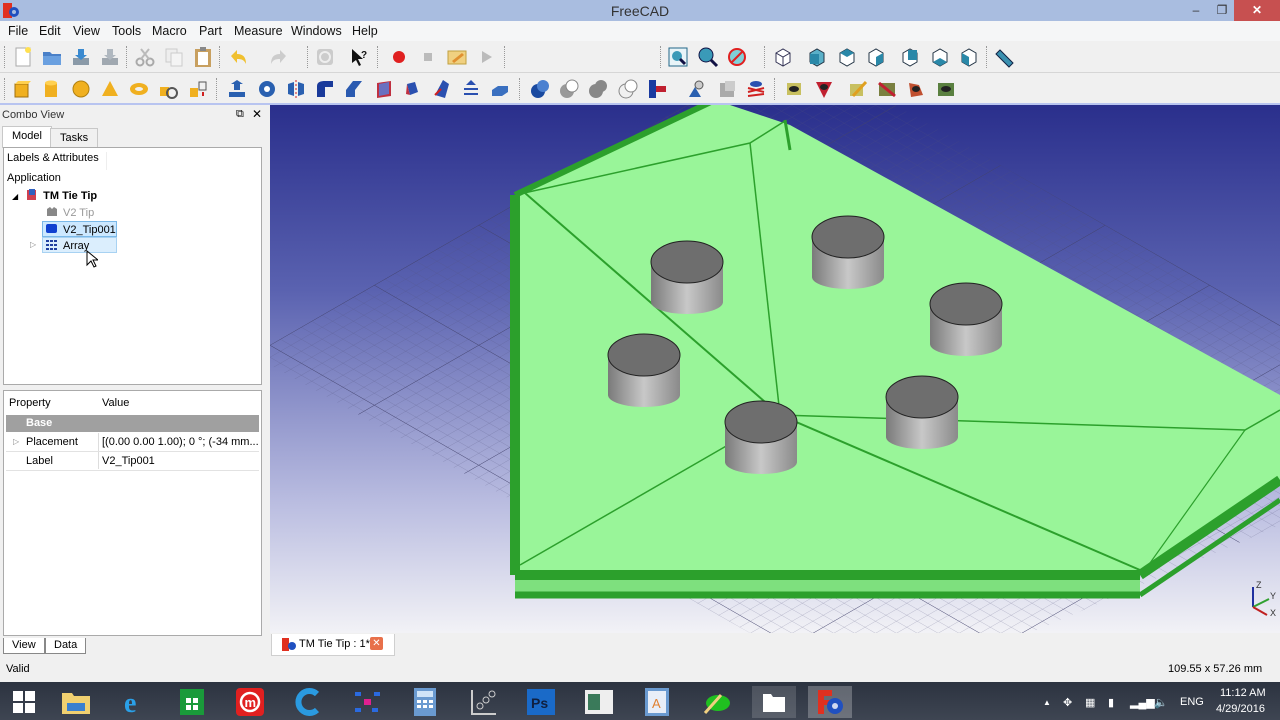 The image size is (1280, 720). What do you see at coordinates (910, 57) in the screenshot?
I see `view-rear-icon` at bounding box center [910, 57].